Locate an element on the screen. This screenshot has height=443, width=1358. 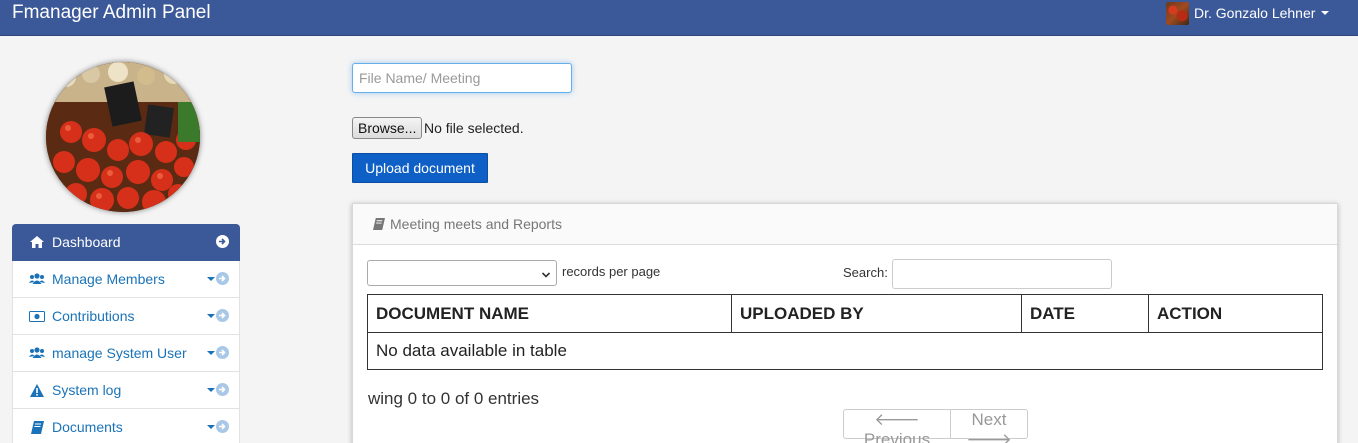
sidebar-item-label: Dashboard is located at coordinates (86, 242).